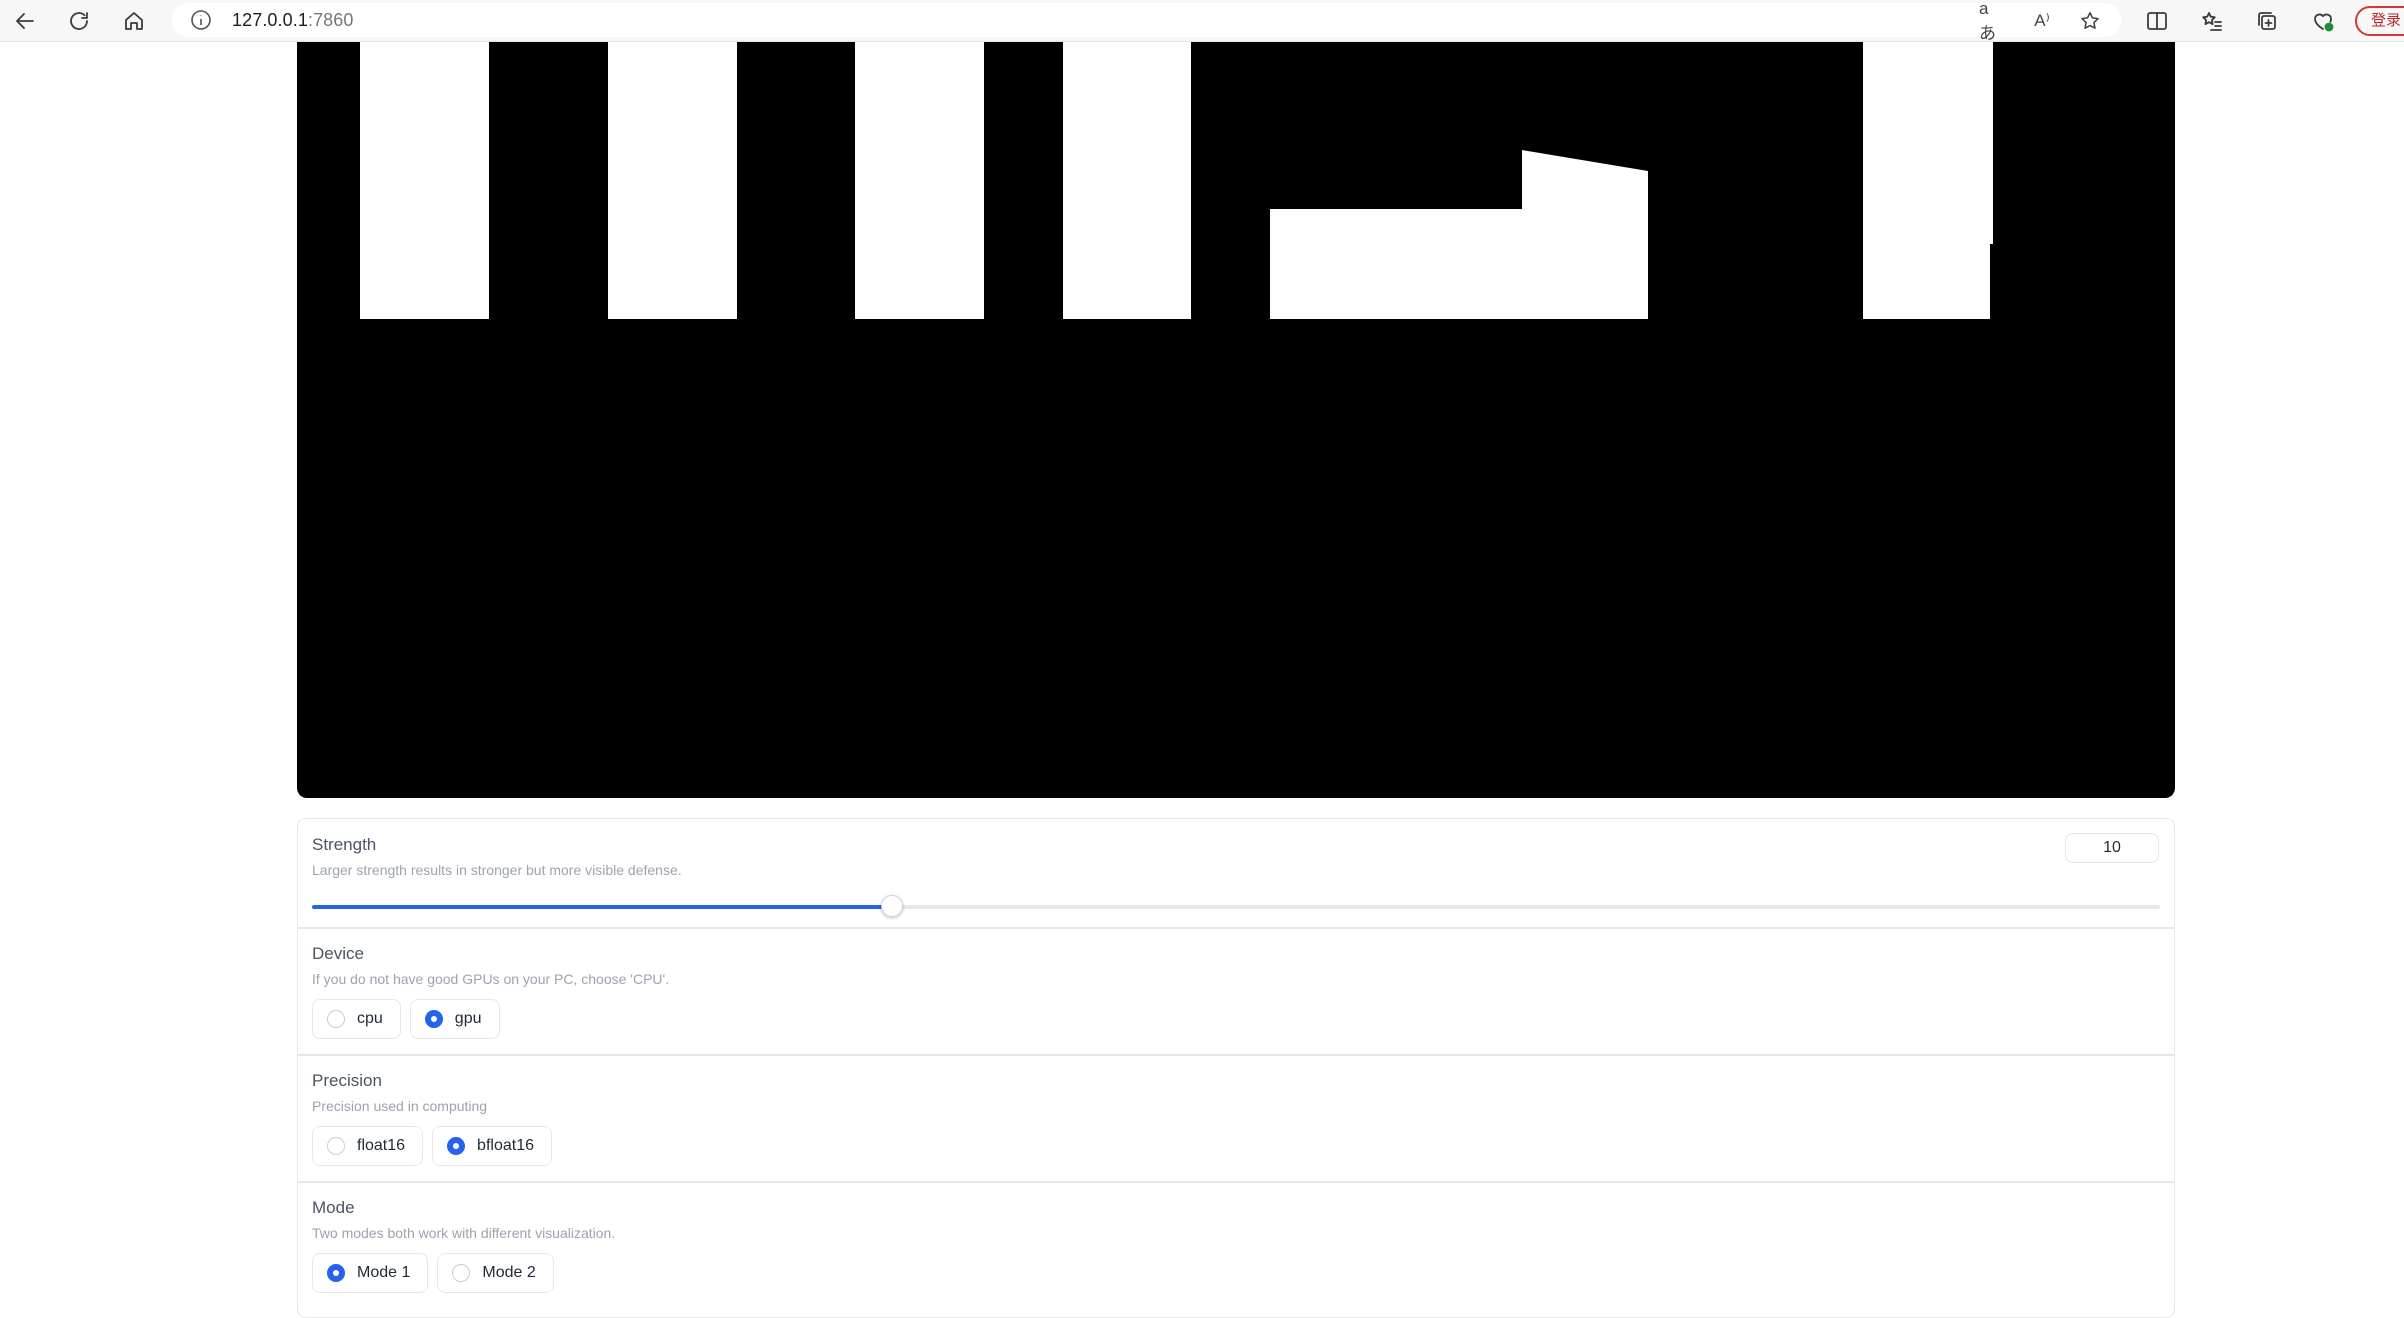  I want to click on device-option-gpu: gpu, so click(454, 1019).